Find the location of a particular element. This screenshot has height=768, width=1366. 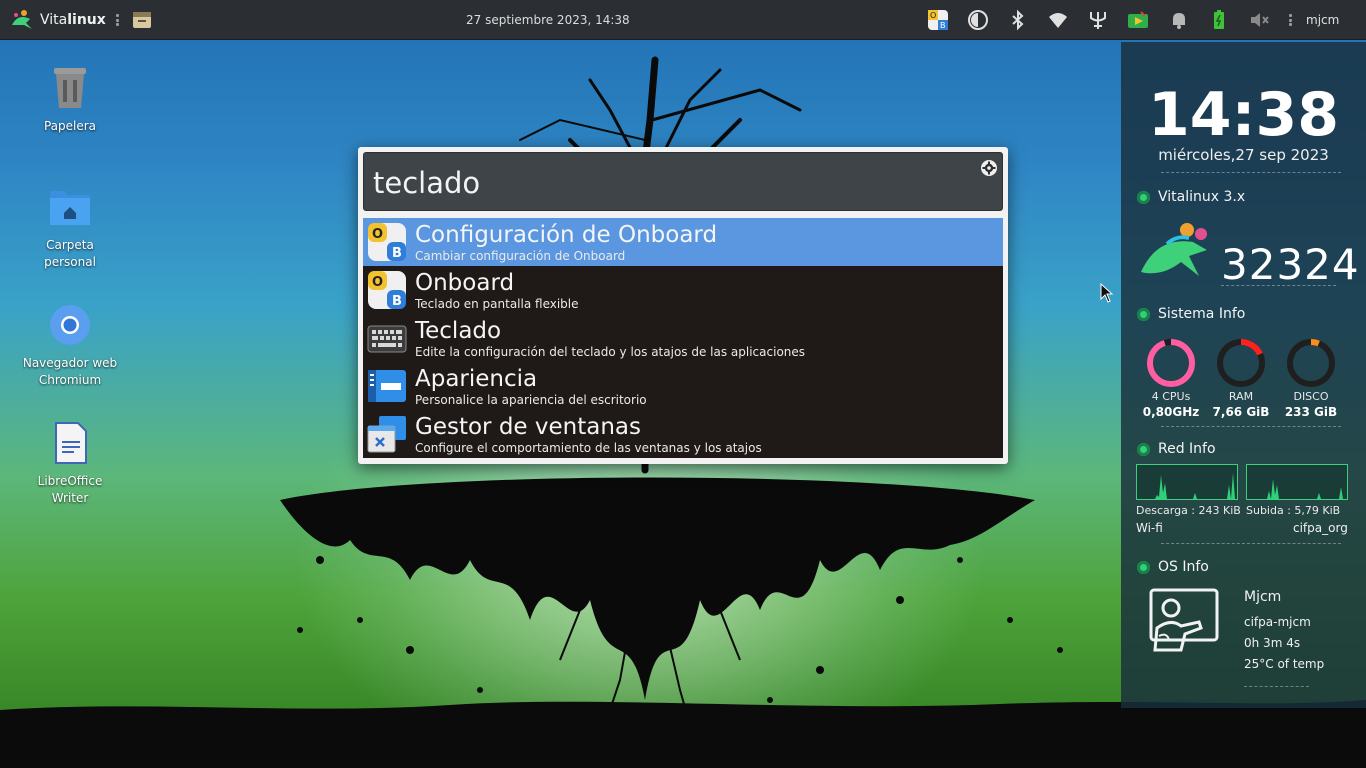

os-section-header: OS Info is located at coordinates (1173, 567).